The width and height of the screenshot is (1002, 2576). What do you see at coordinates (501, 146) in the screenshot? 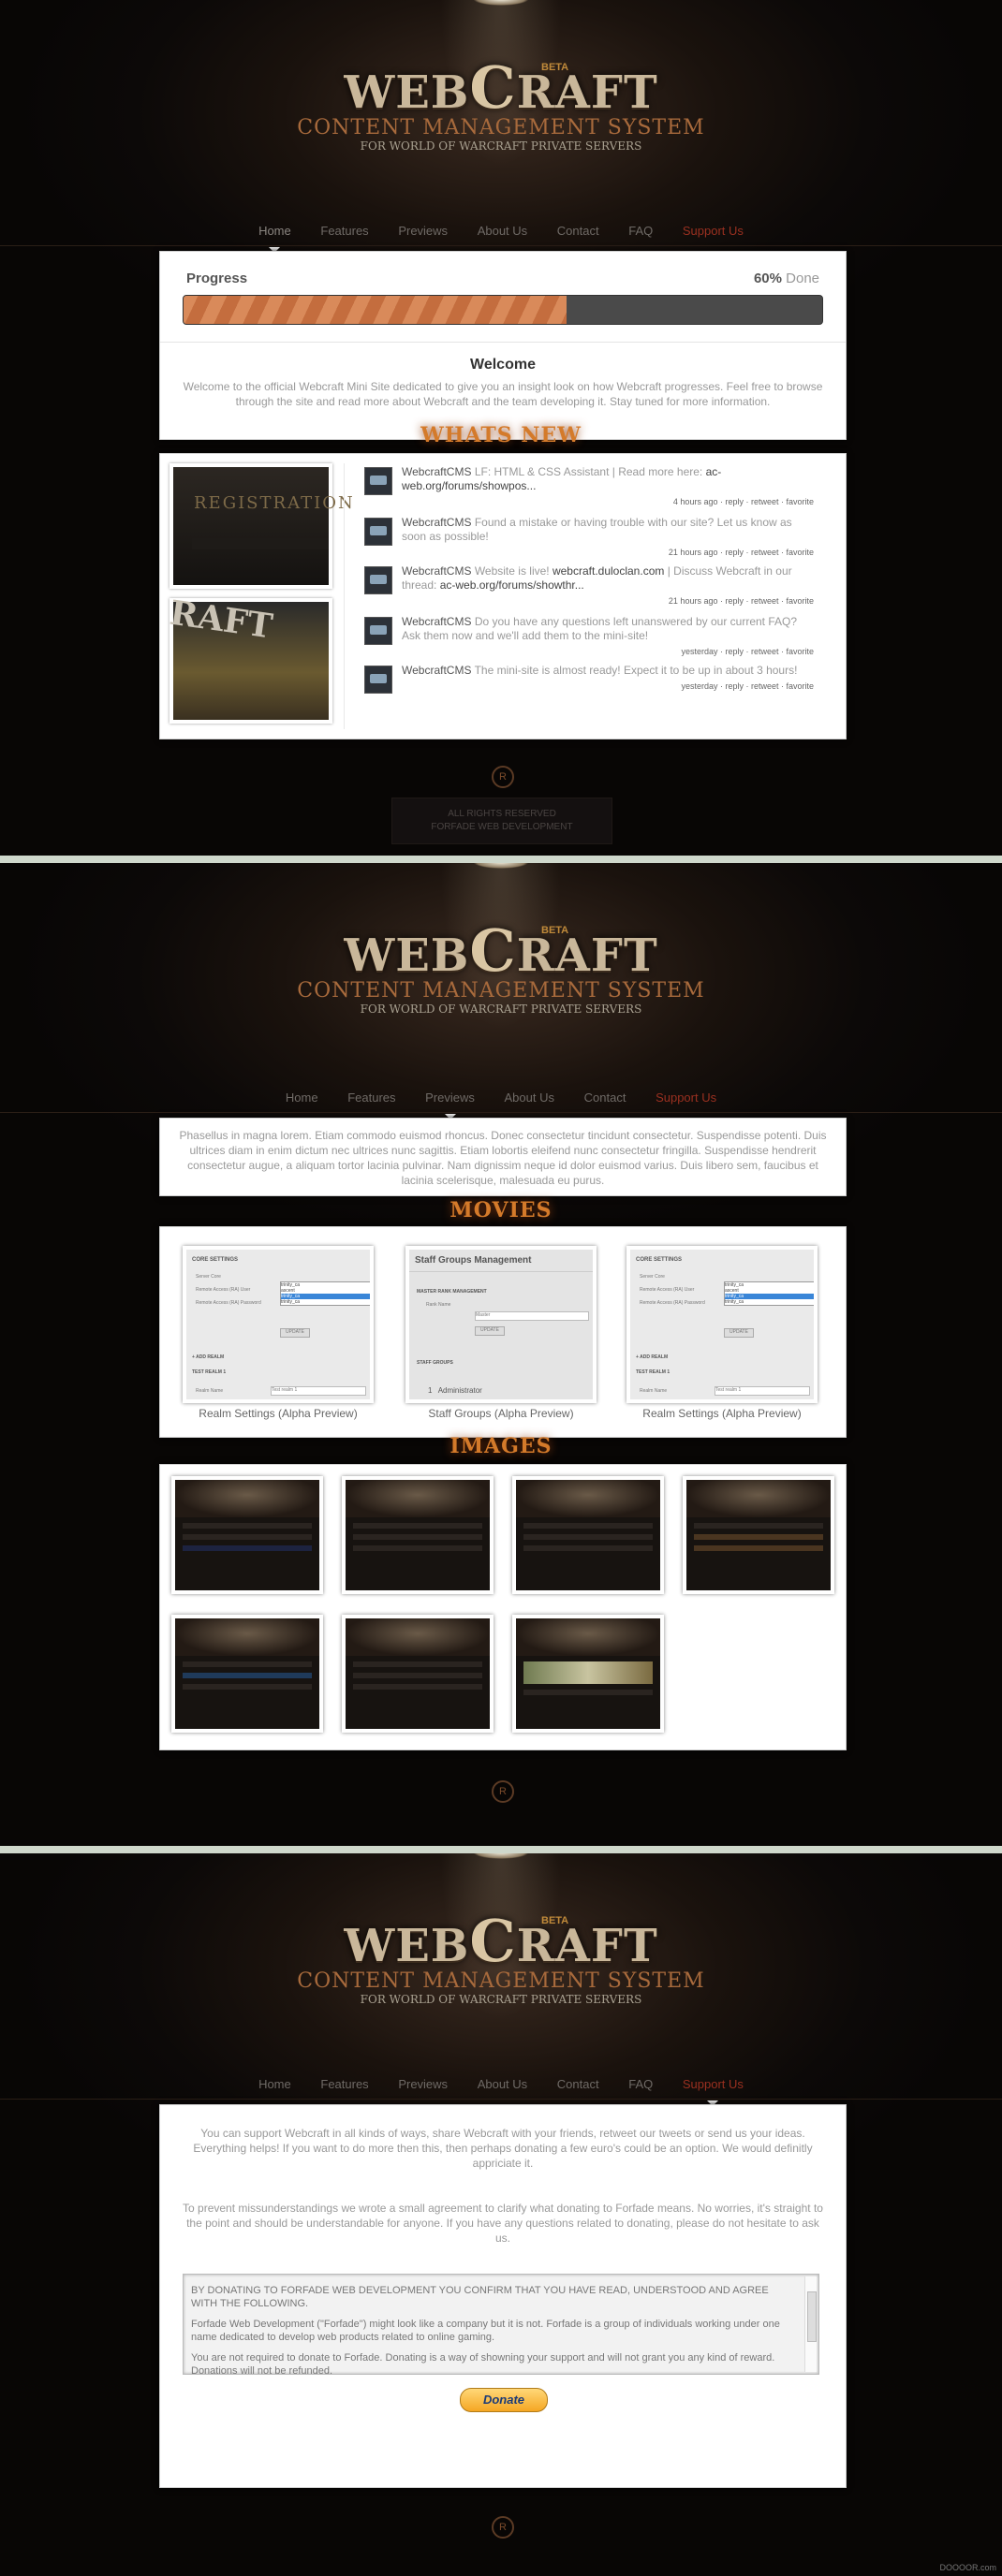
I see `logo-tagline: FOR WORLD OF WARCRAFT PRIVATE SERVERS` at bounding box center [501, 146].